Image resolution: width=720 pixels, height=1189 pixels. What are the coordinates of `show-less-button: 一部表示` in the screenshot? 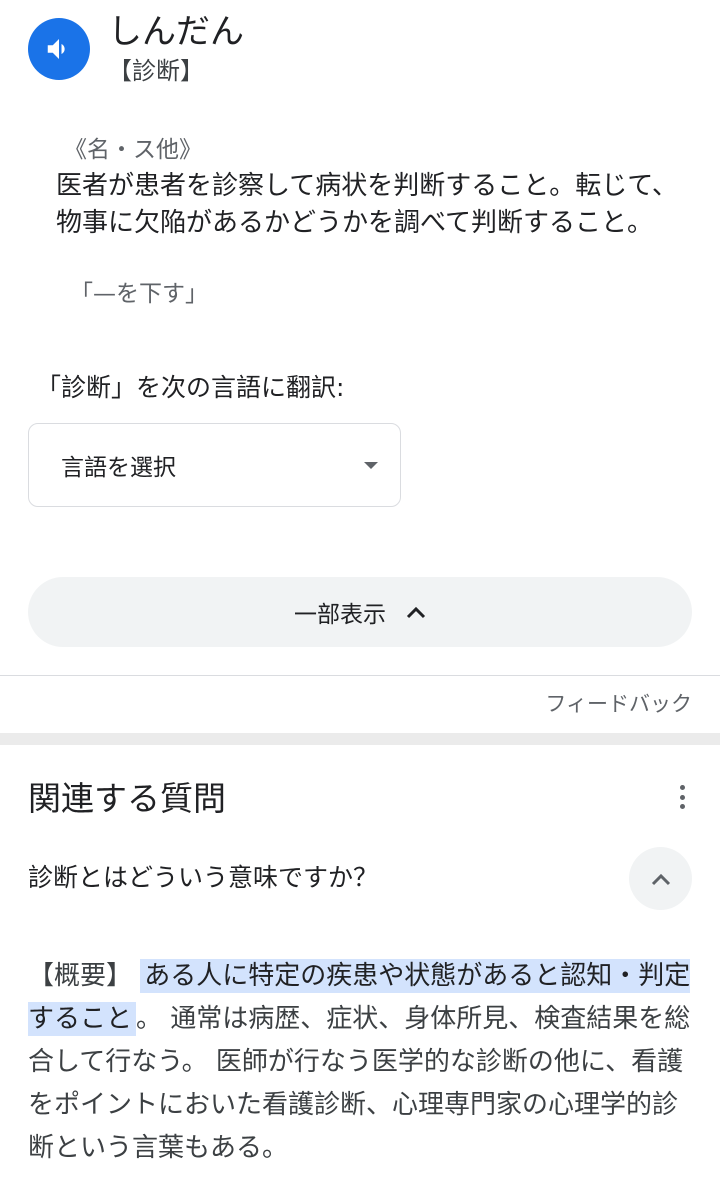 It's located at (360, 612).